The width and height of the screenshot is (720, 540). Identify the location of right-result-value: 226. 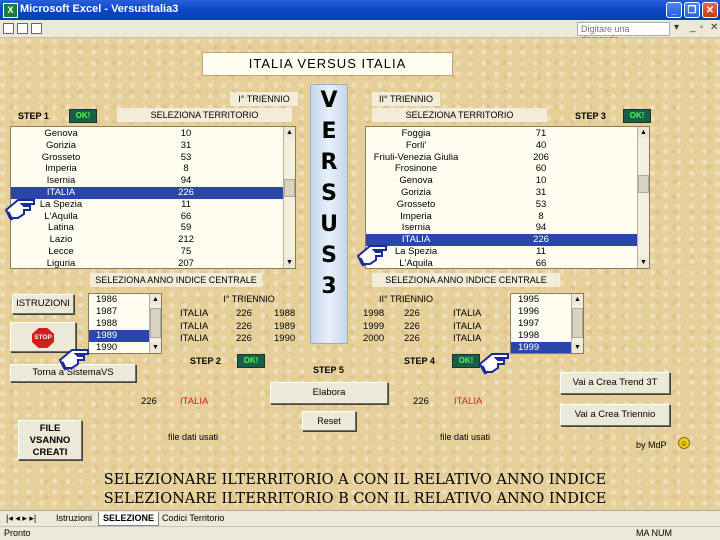
(421, 401).